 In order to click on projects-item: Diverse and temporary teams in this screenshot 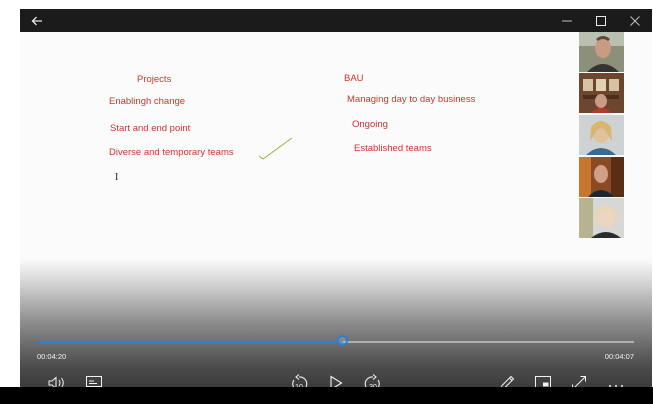, I will do `click(171, 152)`.